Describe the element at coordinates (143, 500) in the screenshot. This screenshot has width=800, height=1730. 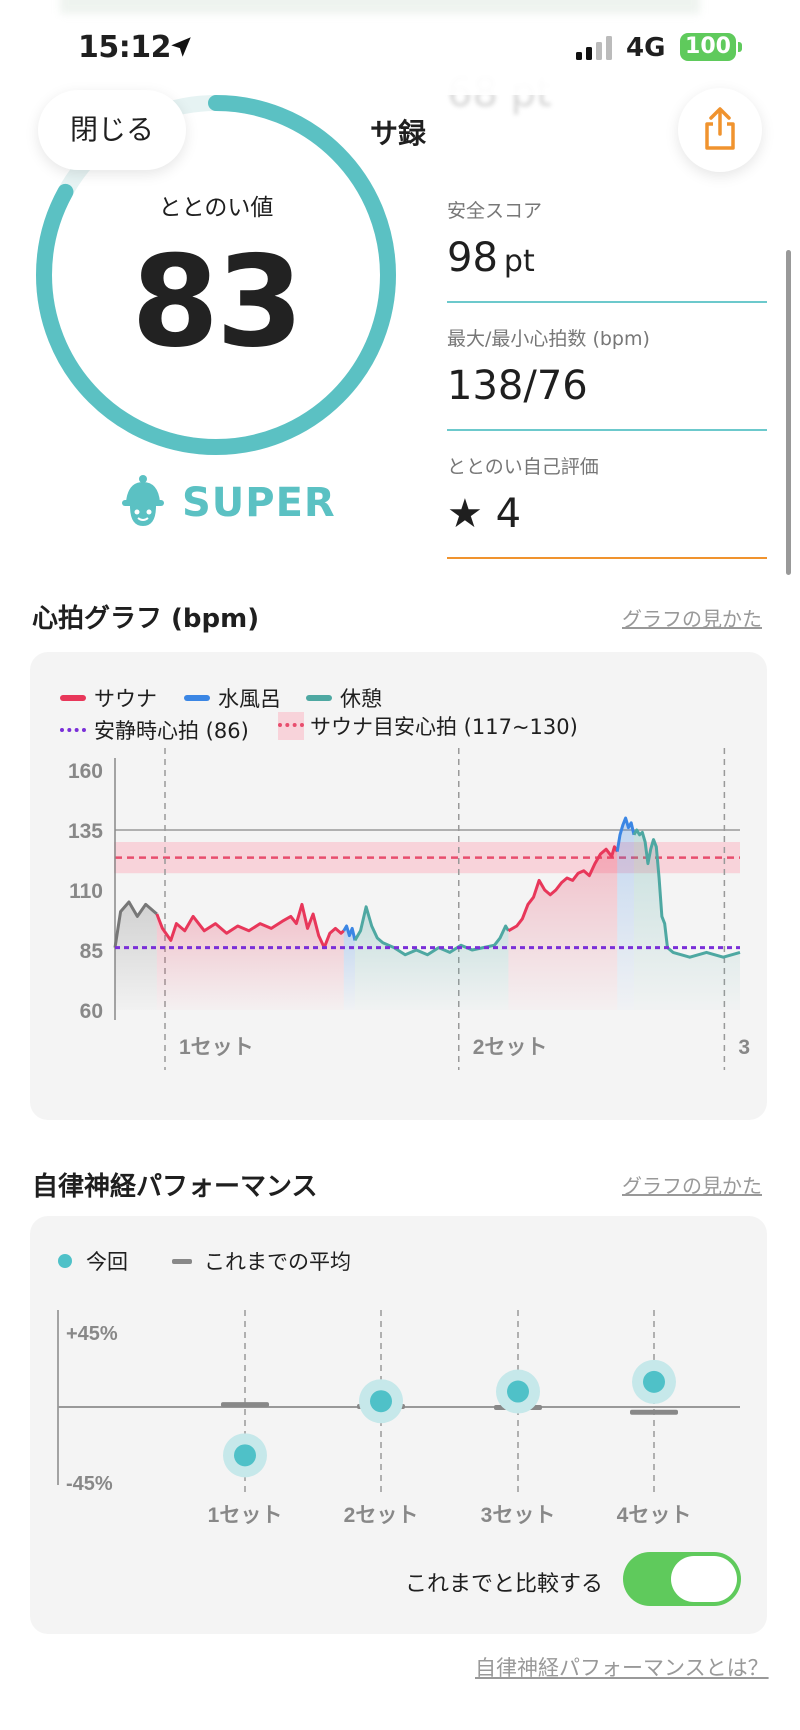
I see `sauna-hat-mascot-icon` at that location.